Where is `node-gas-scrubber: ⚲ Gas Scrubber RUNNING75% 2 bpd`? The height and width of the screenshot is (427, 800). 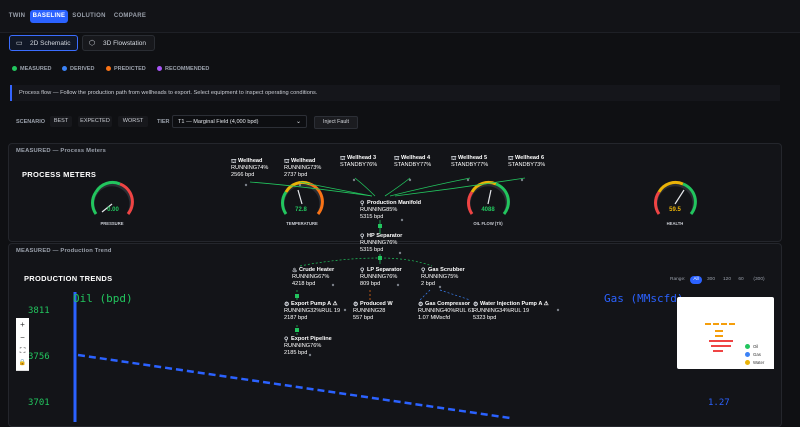
node-gas-scrubber: ⚲ Gas Scrubber RUNNING75% 2 bpd is located at coordinates (443, 277).